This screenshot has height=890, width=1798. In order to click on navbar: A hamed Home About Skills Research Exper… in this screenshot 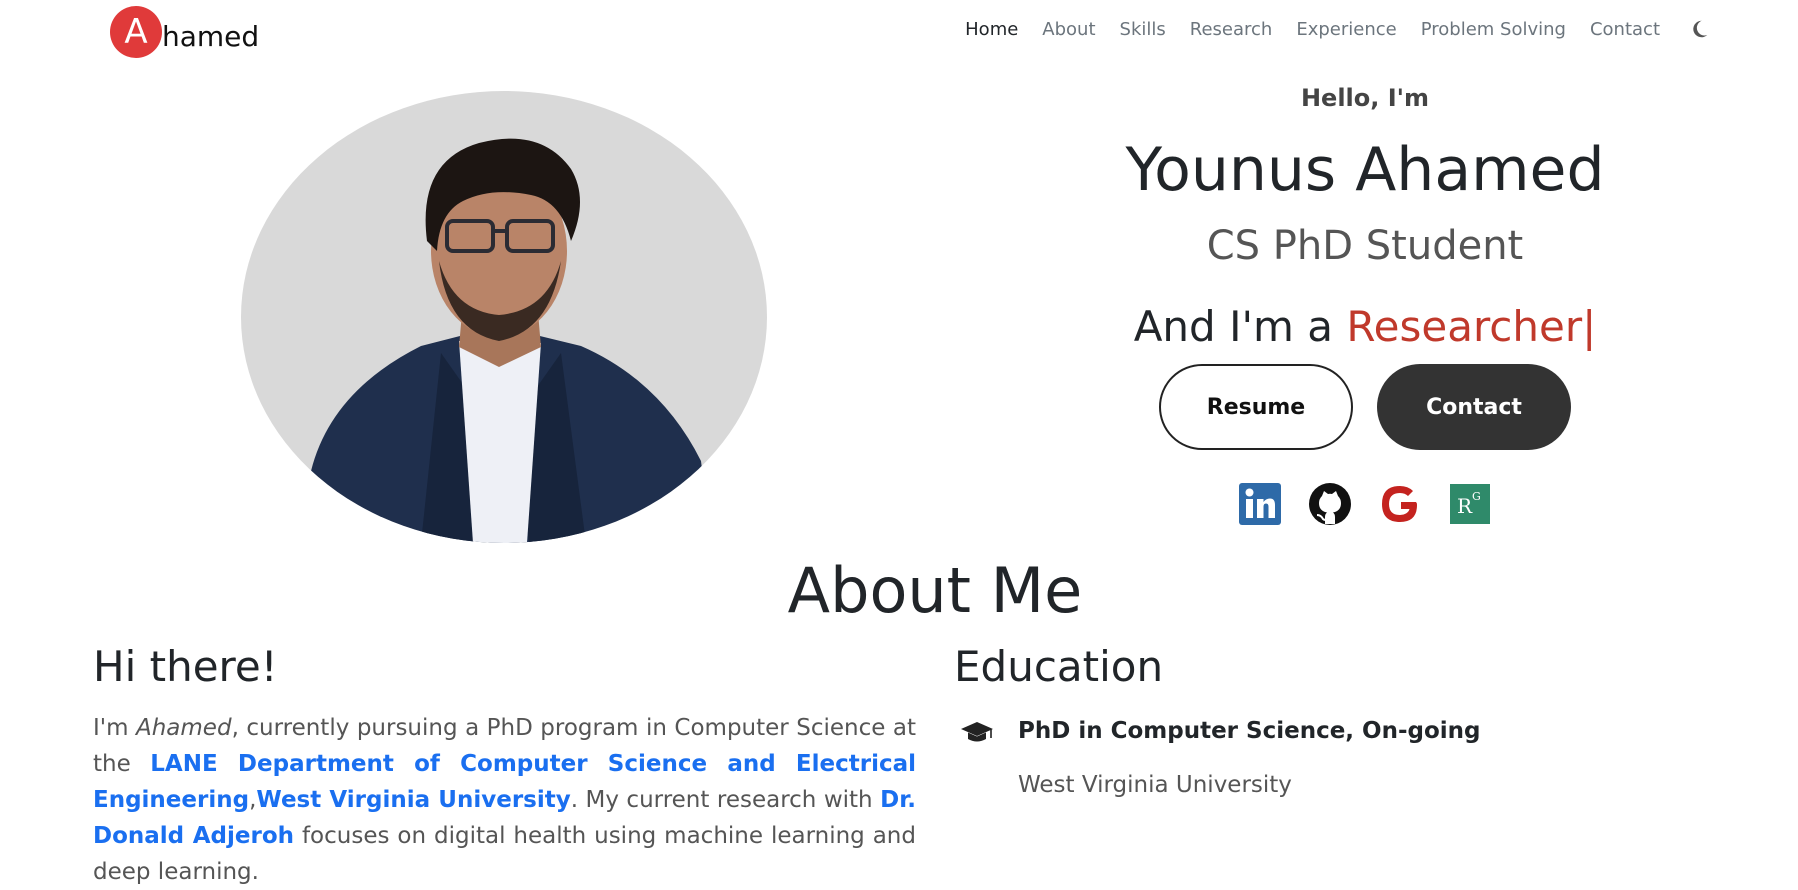, I will do `click(899, 32)`.